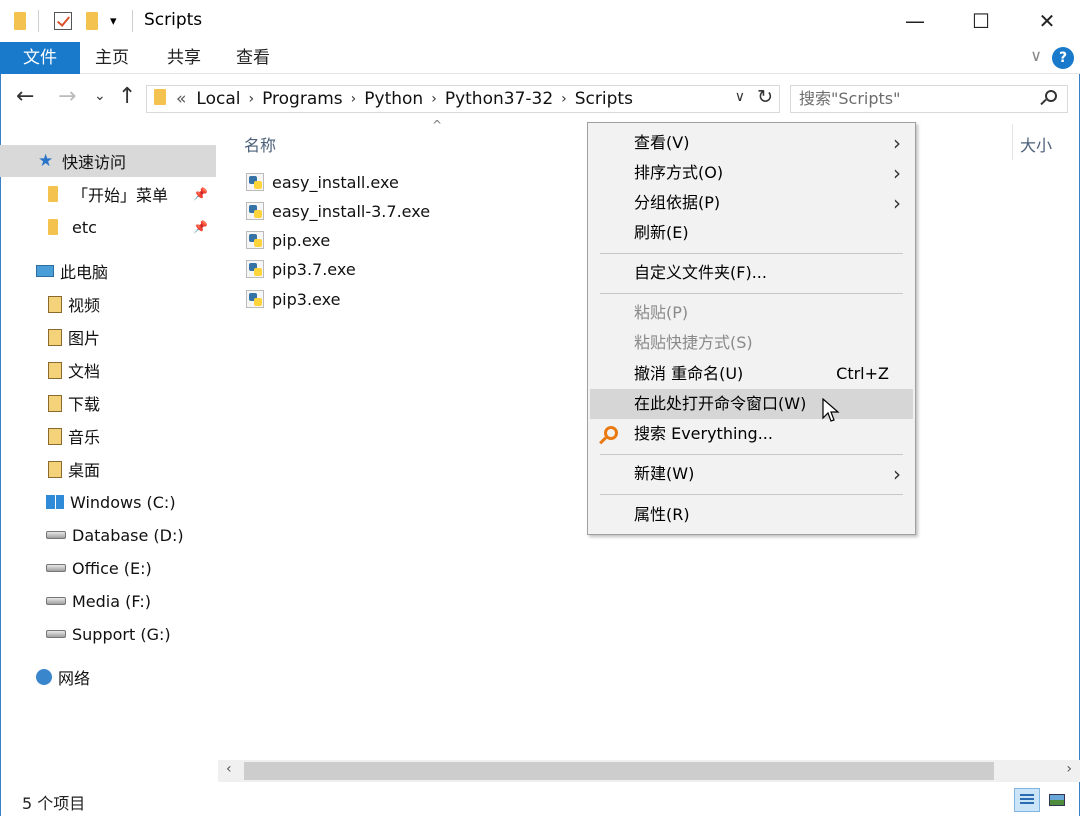 This screenshot has width=1080, height=816. What do you see at coordinates (751, 173) in the screenshot?
I see `menu-item-sort-by: 排序方式(O) ›` at bounding box center [751, 173].